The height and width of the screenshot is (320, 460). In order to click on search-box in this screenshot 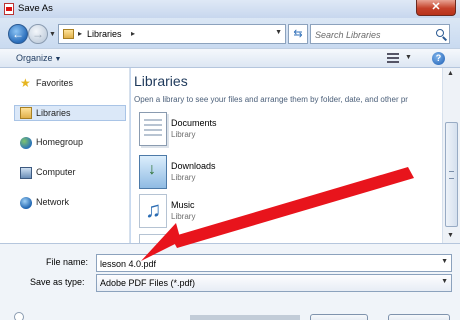, I will do `click(380, 34)`.